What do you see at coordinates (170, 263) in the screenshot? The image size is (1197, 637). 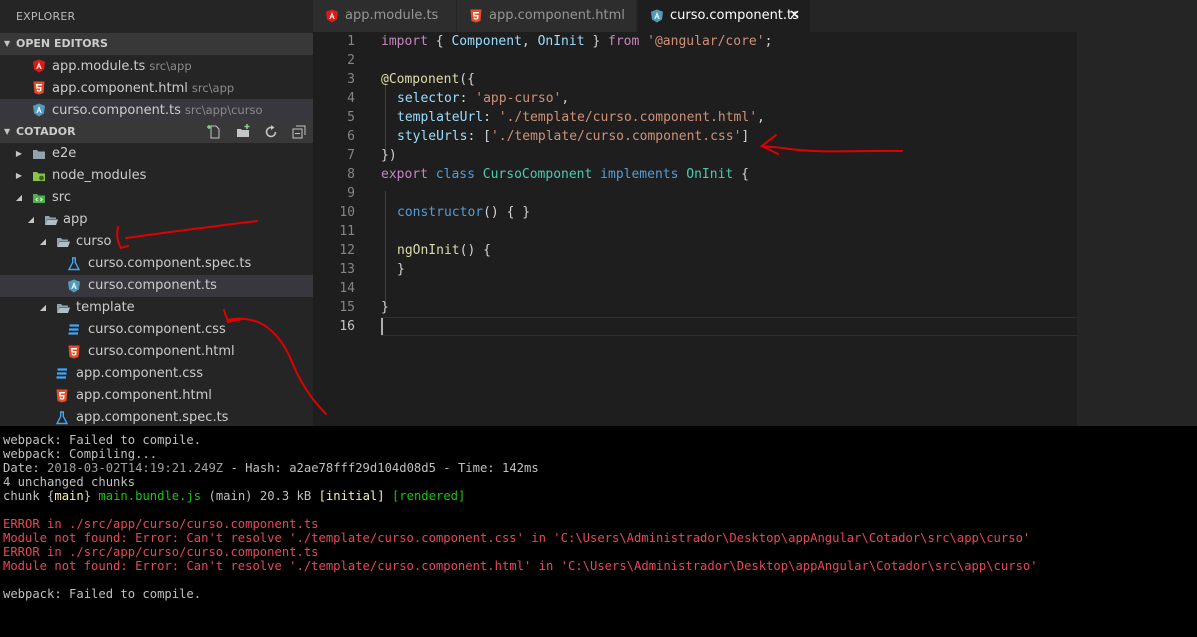 I see `tree-label: curso.component.spec.ts` at bounding box center [170, 263].